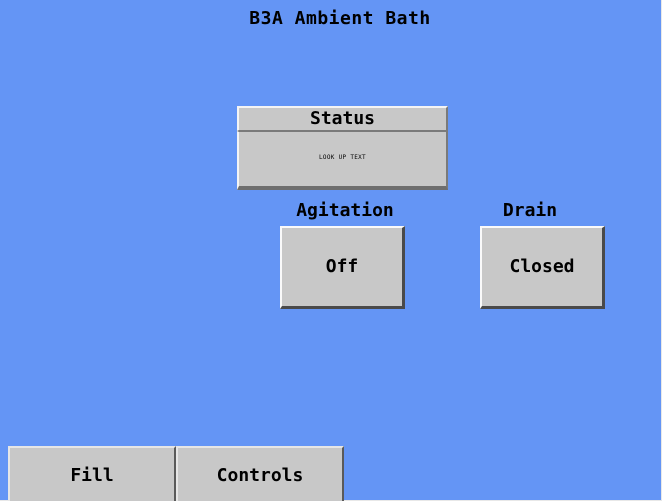 This screenshot has height=503, width=662. I want to click on agitation-label: Agitation, so click(345, 210).